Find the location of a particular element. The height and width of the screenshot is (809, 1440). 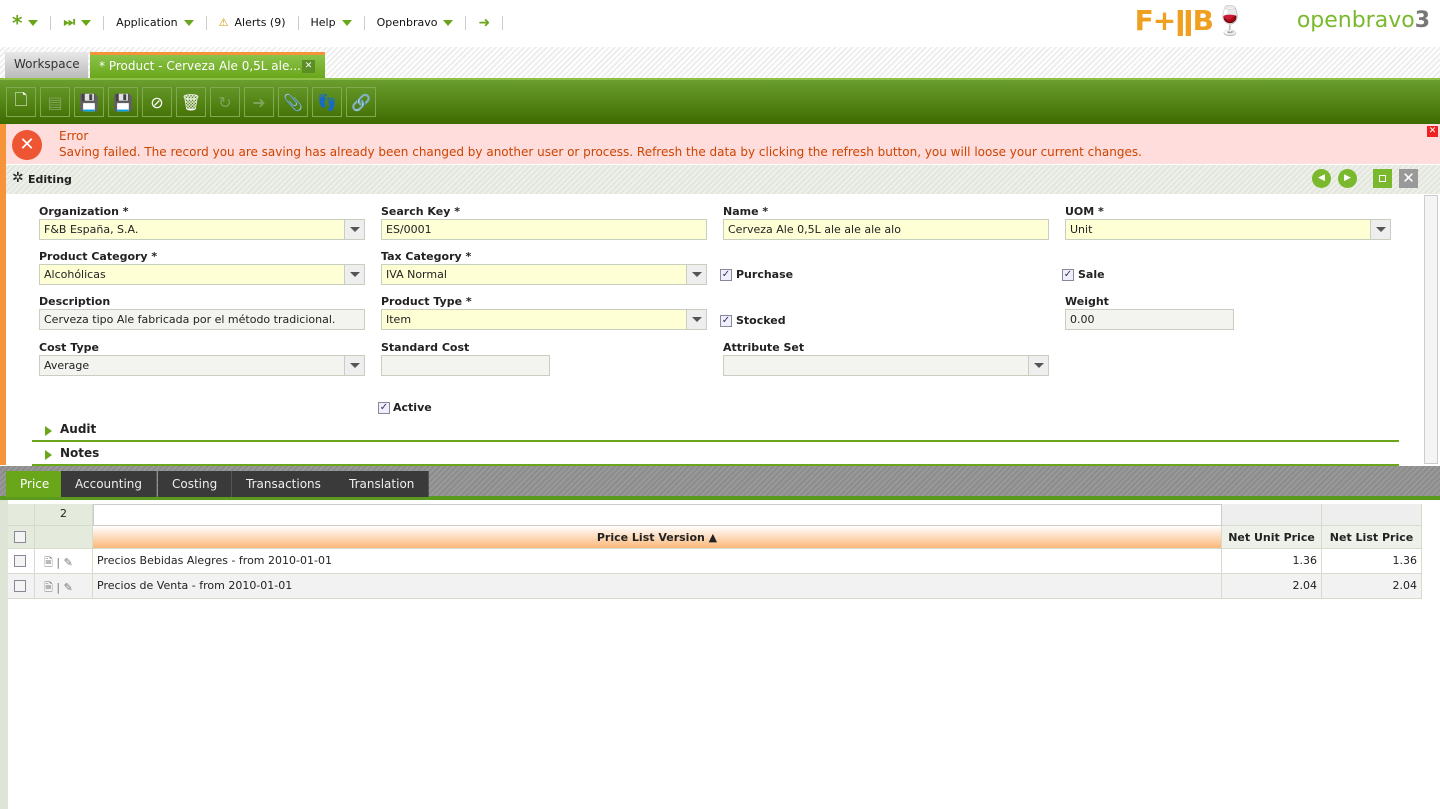

close-form-icon: ✕ is located at coordinates (1408, 178).